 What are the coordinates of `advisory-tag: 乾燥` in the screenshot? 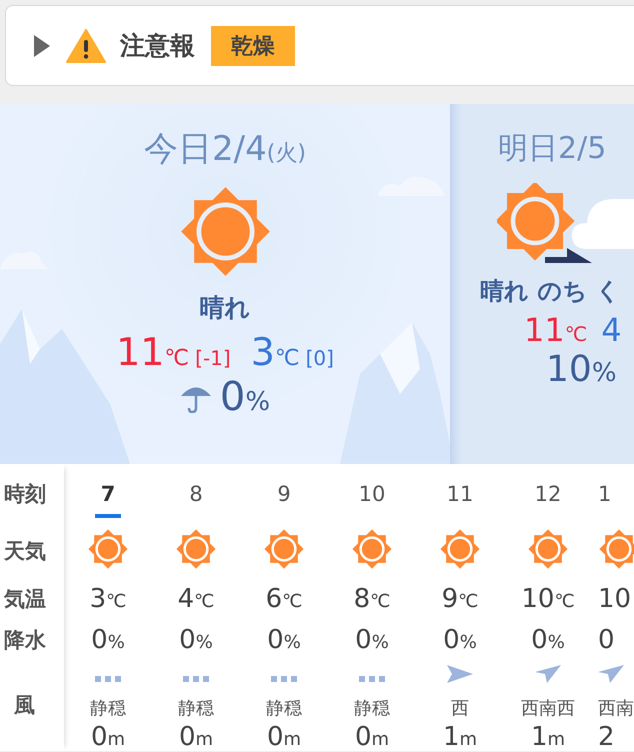 It's located at (253, 46).